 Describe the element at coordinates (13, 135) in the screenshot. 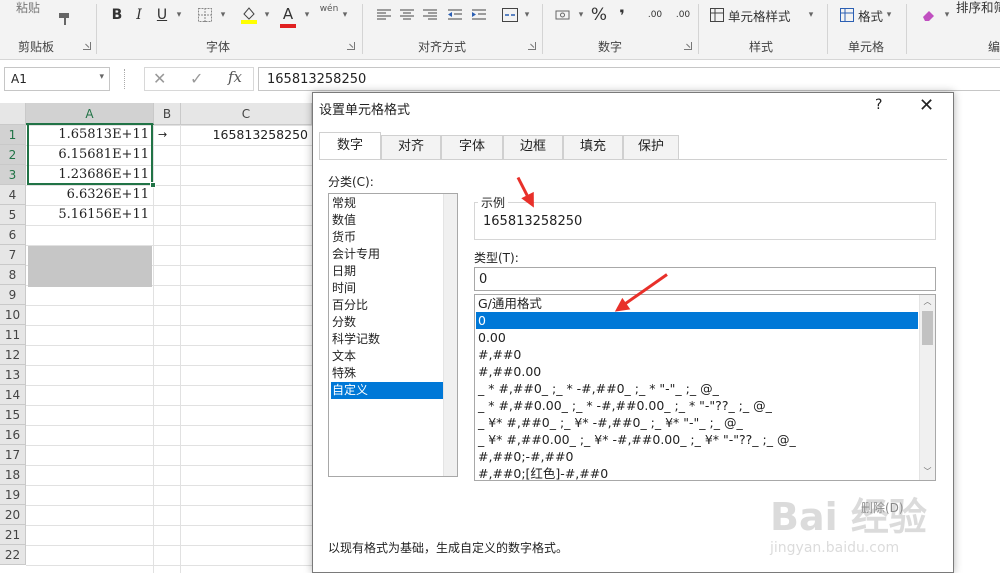

I see `row-header: 1` at that location.